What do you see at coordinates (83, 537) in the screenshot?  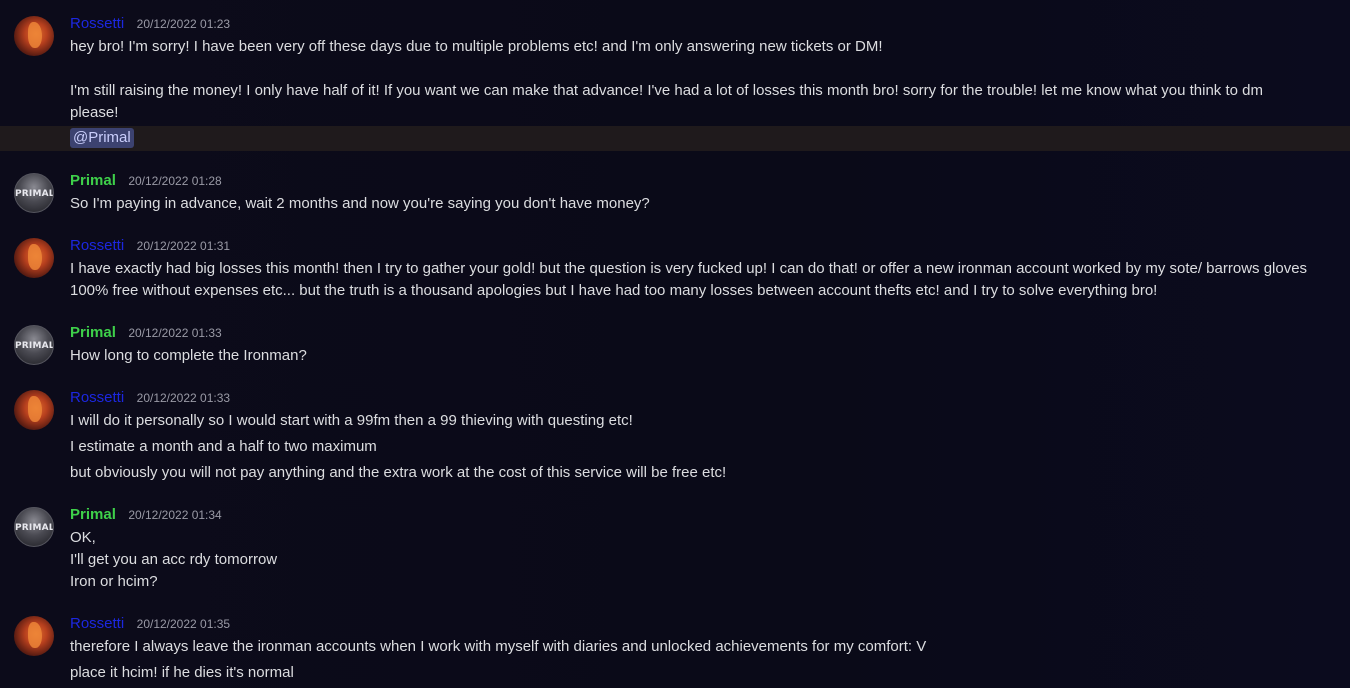 I see `message-text: OK,` at bounding box center [83, 537].